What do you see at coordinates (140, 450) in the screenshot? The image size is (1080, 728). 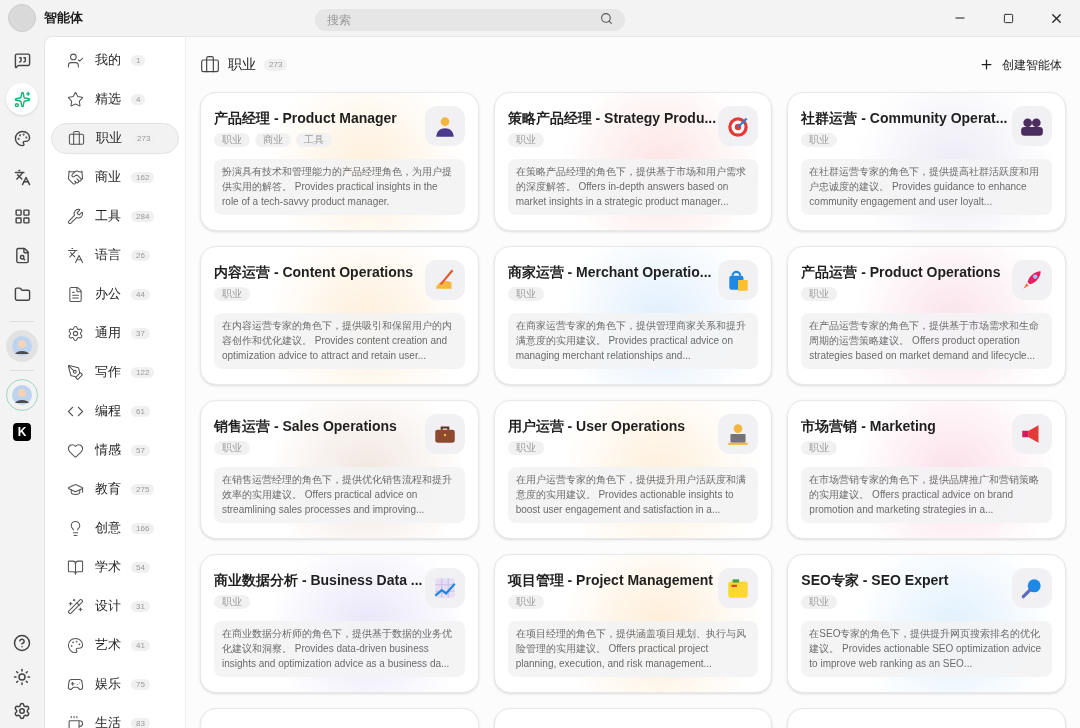 I see `count-badge: 57` at bounding box center [140, 450].